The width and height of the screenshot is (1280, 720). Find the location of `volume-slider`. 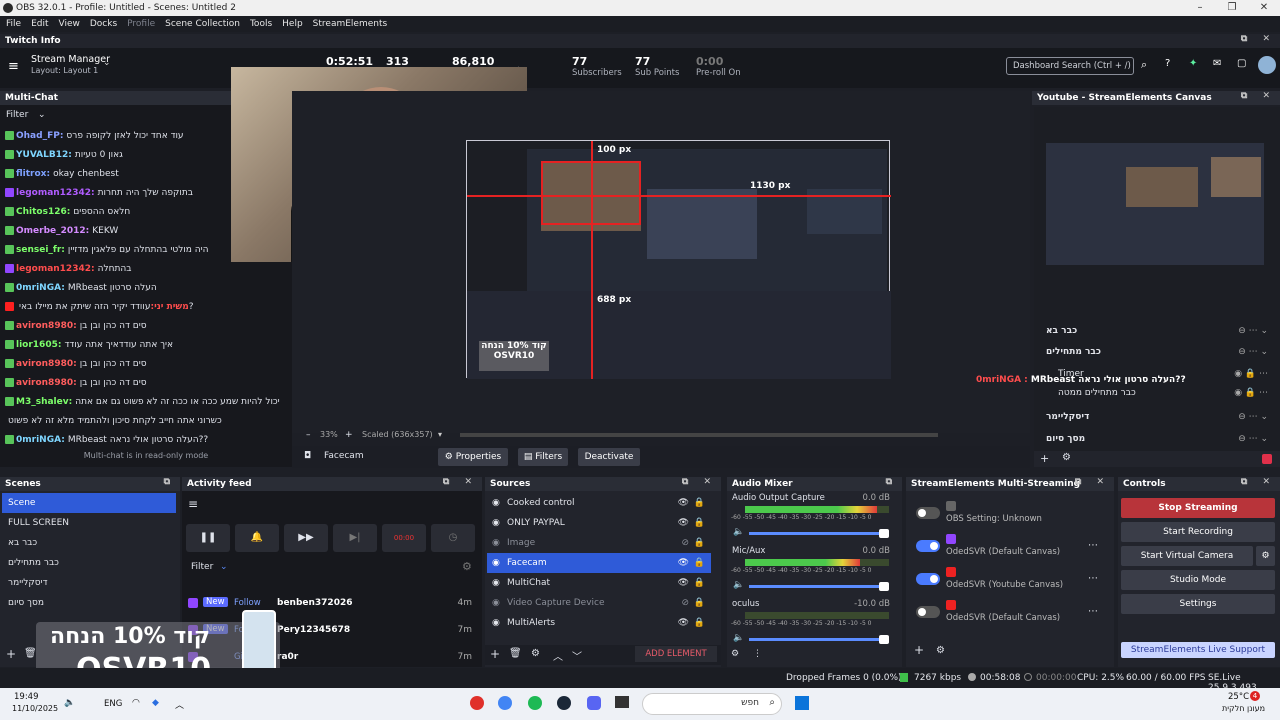

volume-slider is located at coordinates (819, 586).